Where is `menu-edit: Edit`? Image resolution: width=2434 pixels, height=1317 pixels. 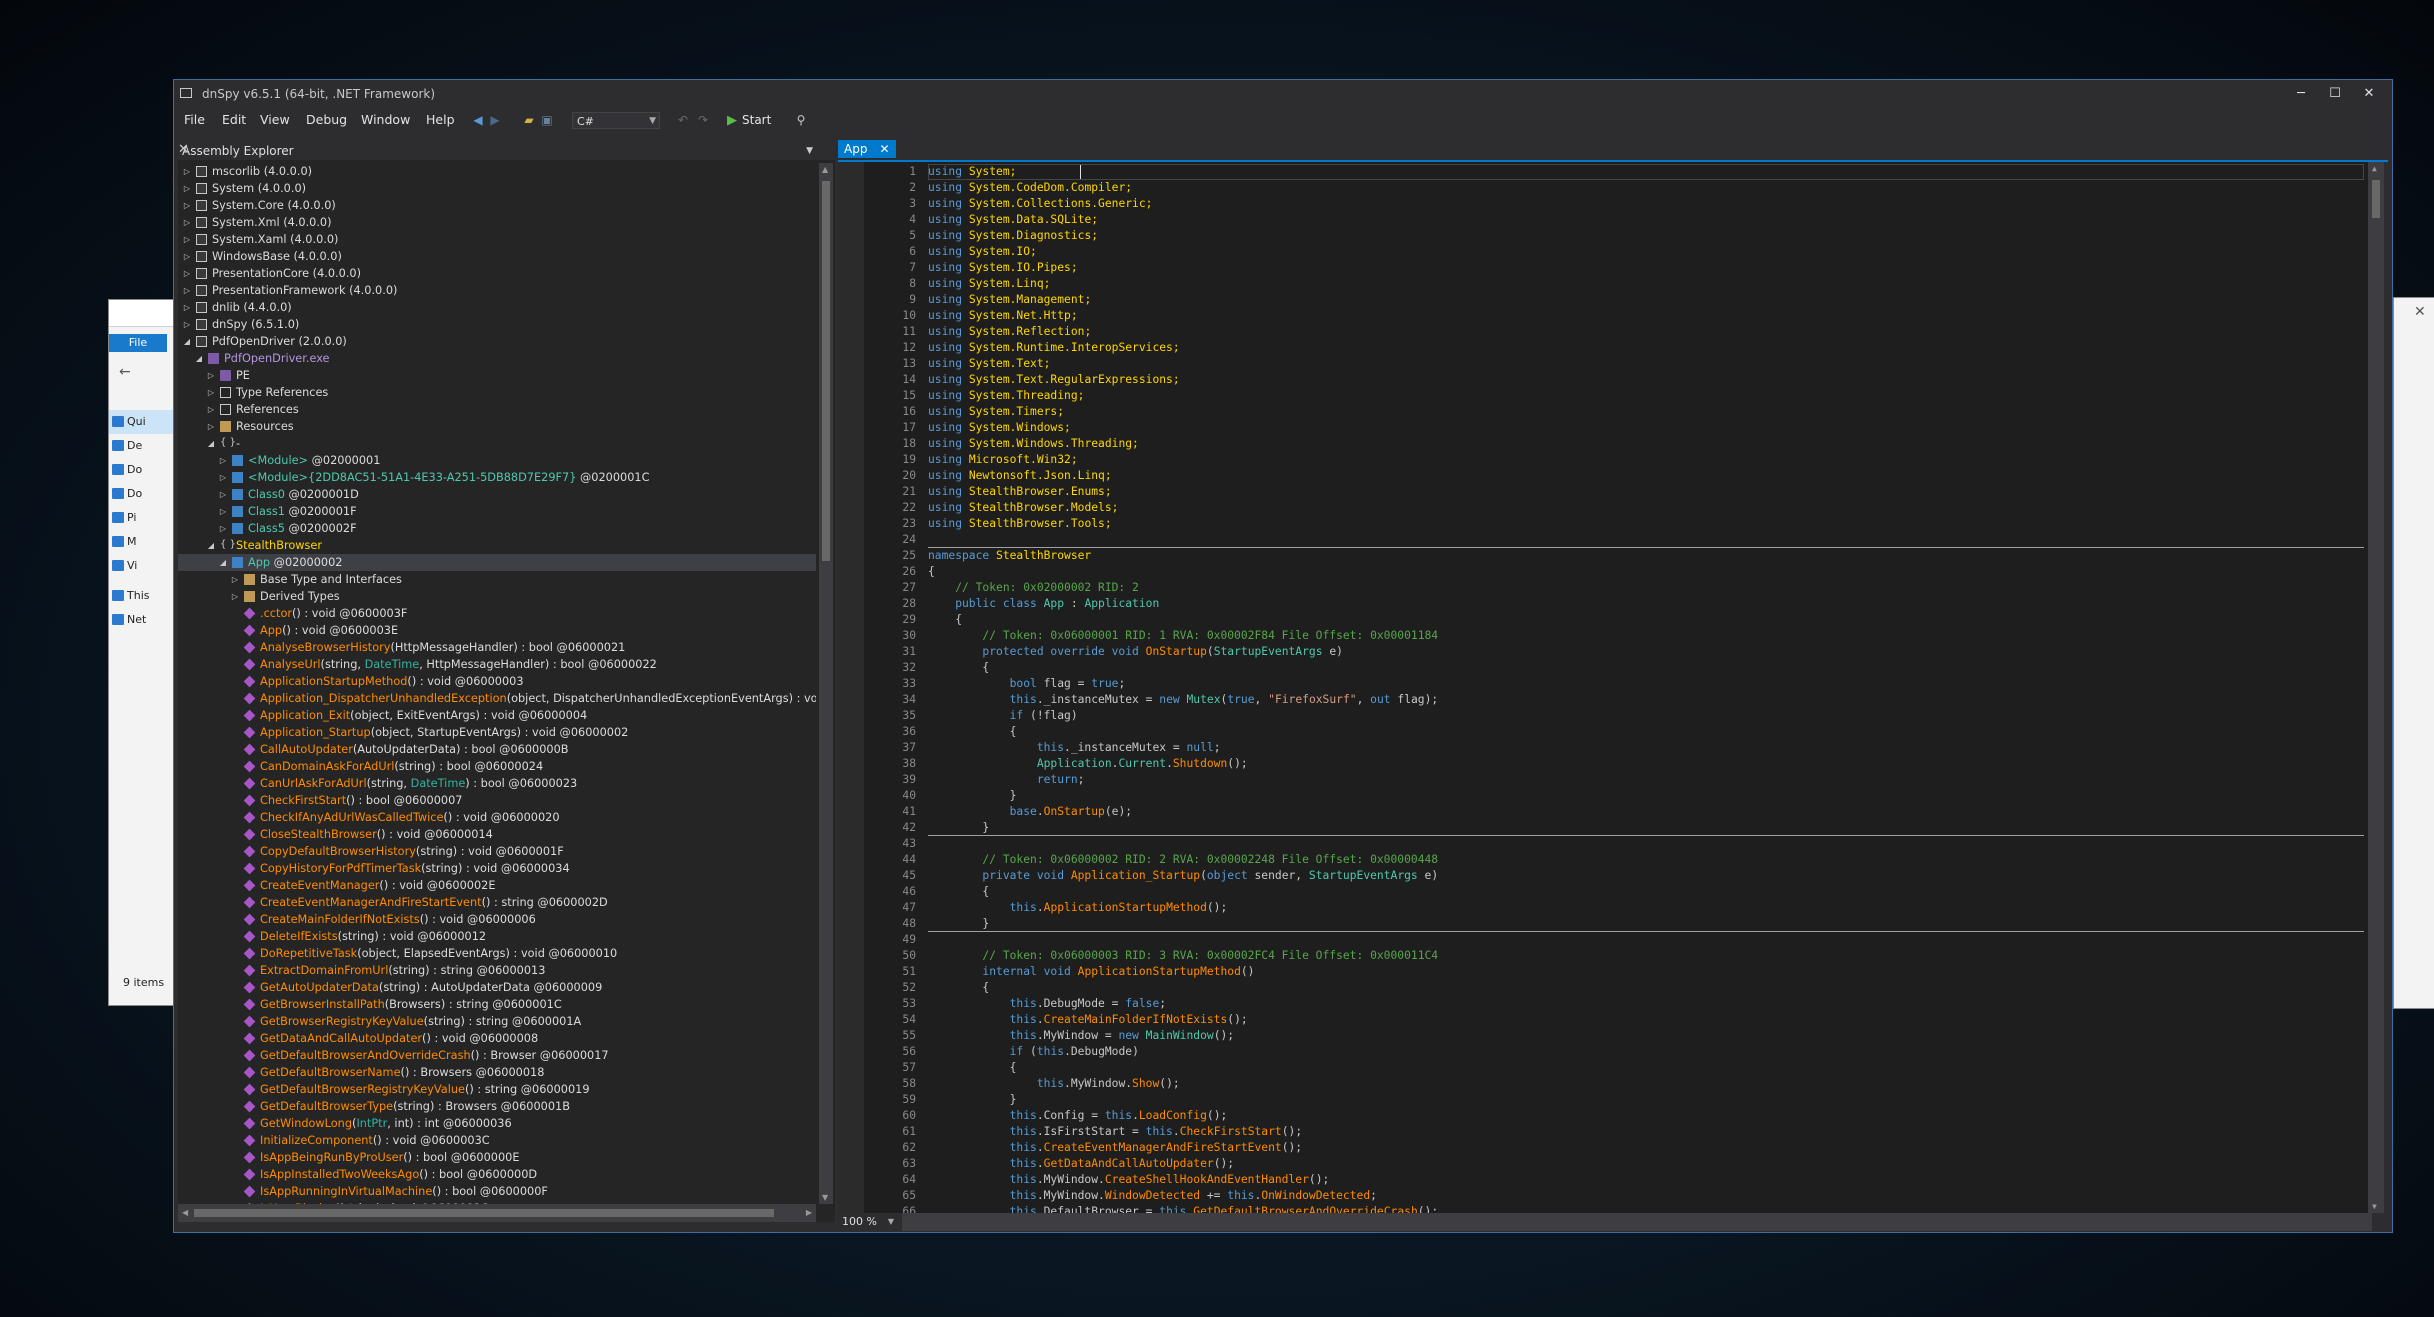
menu-edit: Edit is located at coordinates (234, 119).